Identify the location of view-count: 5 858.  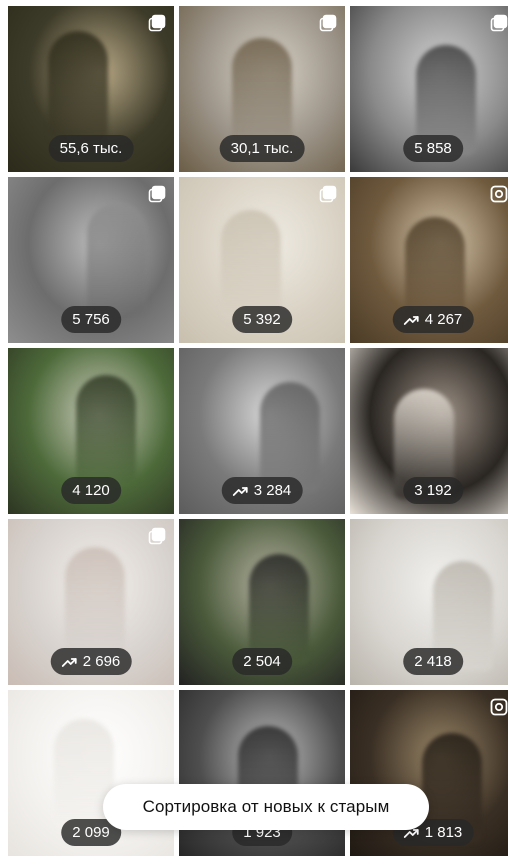
(433, 148).